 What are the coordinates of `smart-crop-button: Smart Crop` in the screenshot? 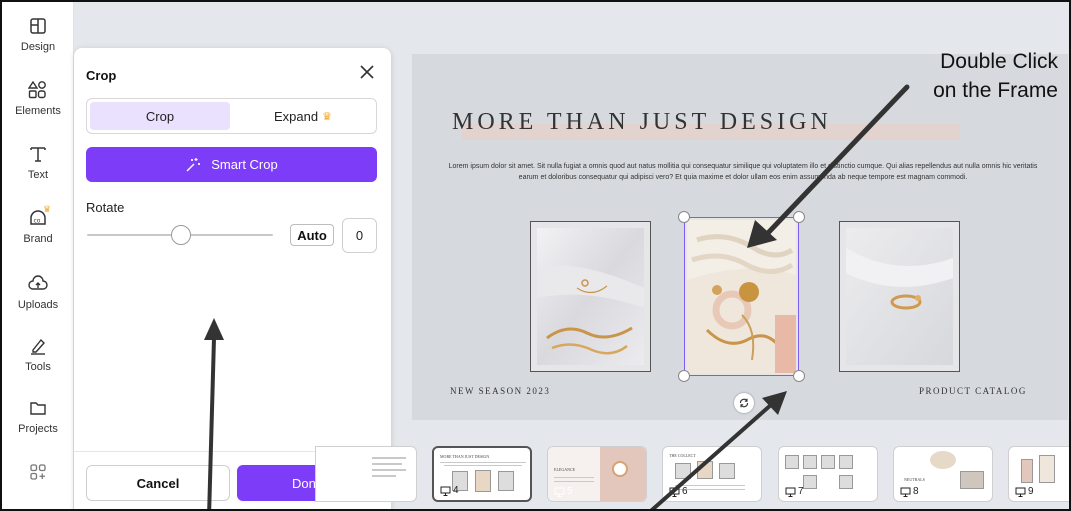 It's located at (231, 164).